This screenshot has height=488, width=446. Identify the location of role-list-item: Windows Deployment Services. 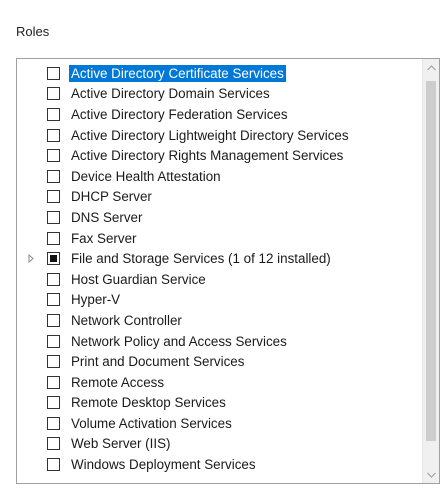
(219, 464).